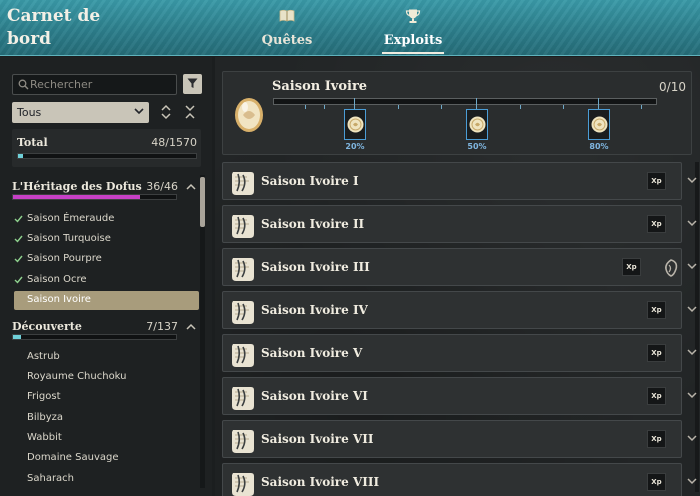  What do you see at coordinates (287, 15) in the screenshot?
I see `book-icon` at bounding box center [287, 15].